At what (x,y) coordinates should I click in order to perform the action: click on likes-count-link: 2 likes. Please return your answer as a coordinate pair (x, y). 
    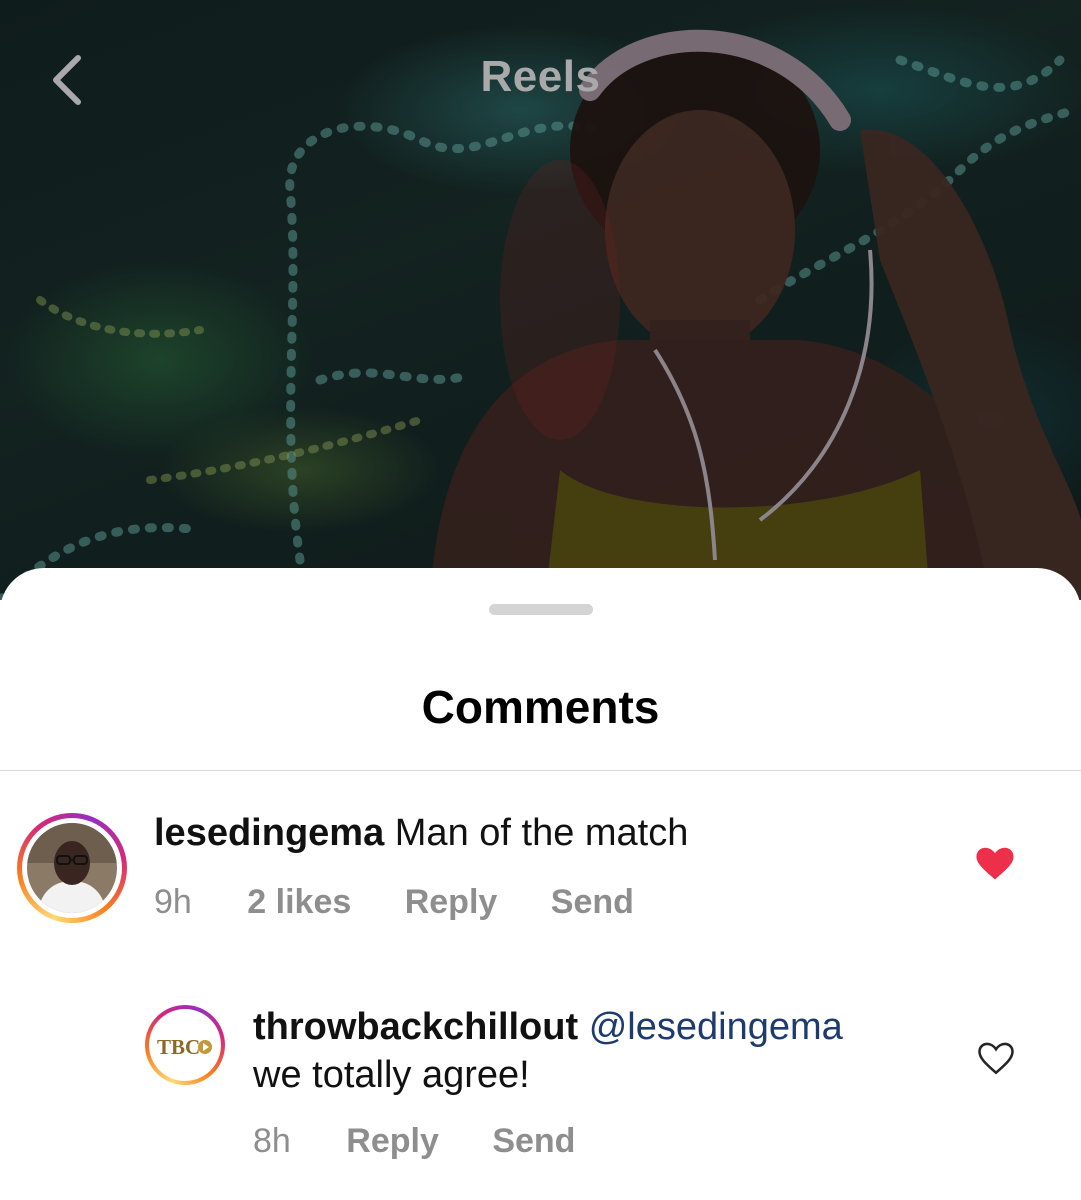
    Looking at the image, I should click on (299, 902).